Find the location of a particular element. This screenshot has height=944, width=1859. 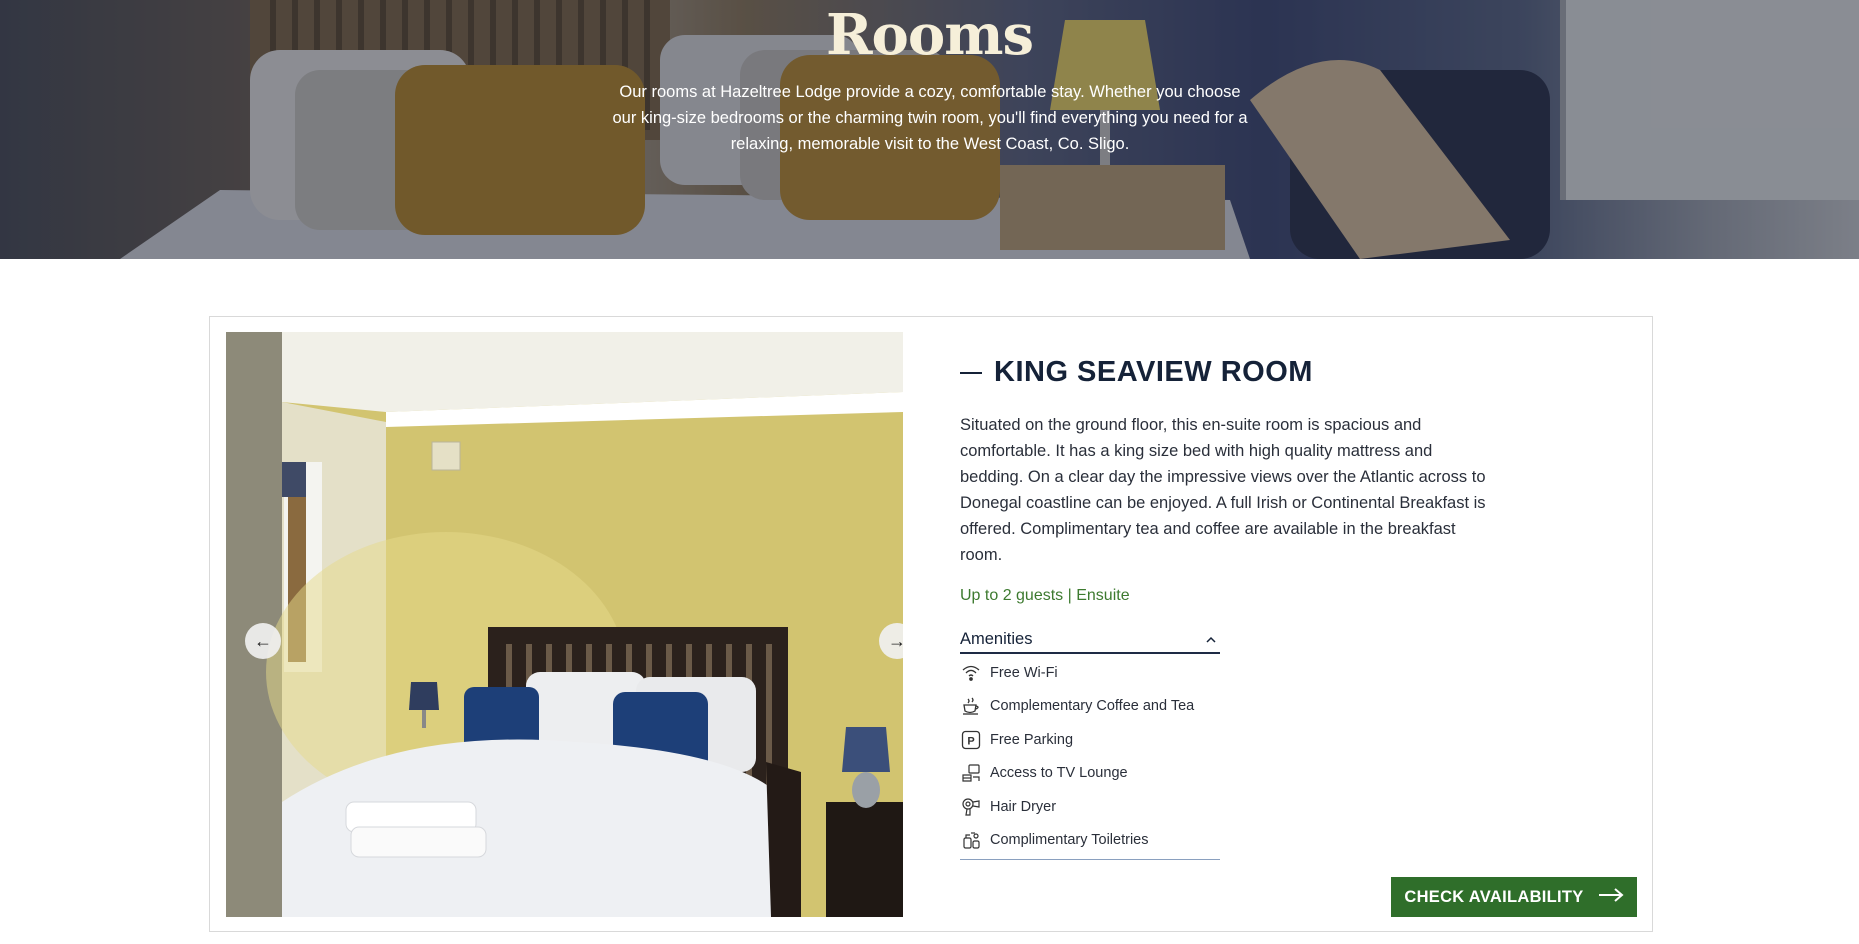

check-availability-button: CHECK AVAILABILITY is located at coordinates (1514, 897).